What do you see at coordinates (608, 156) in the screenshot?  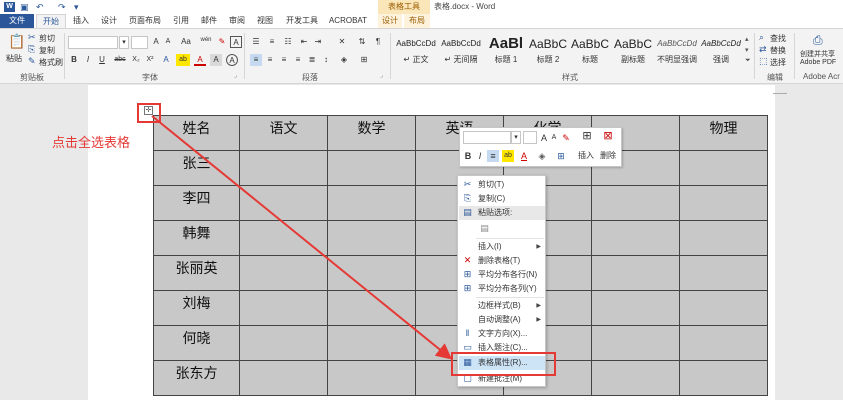 I see `mini-delete-button: 删除` at bounding box center [608, 156].